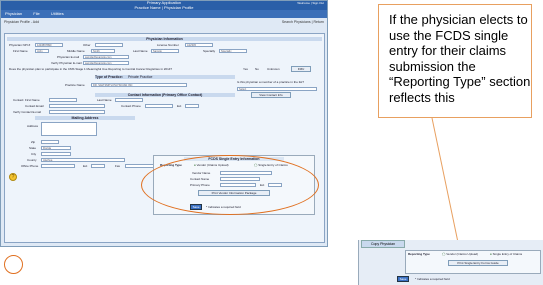  I want to click on zoom-option-single-entry-label: Single Entry of Claims, so click(507, 254).